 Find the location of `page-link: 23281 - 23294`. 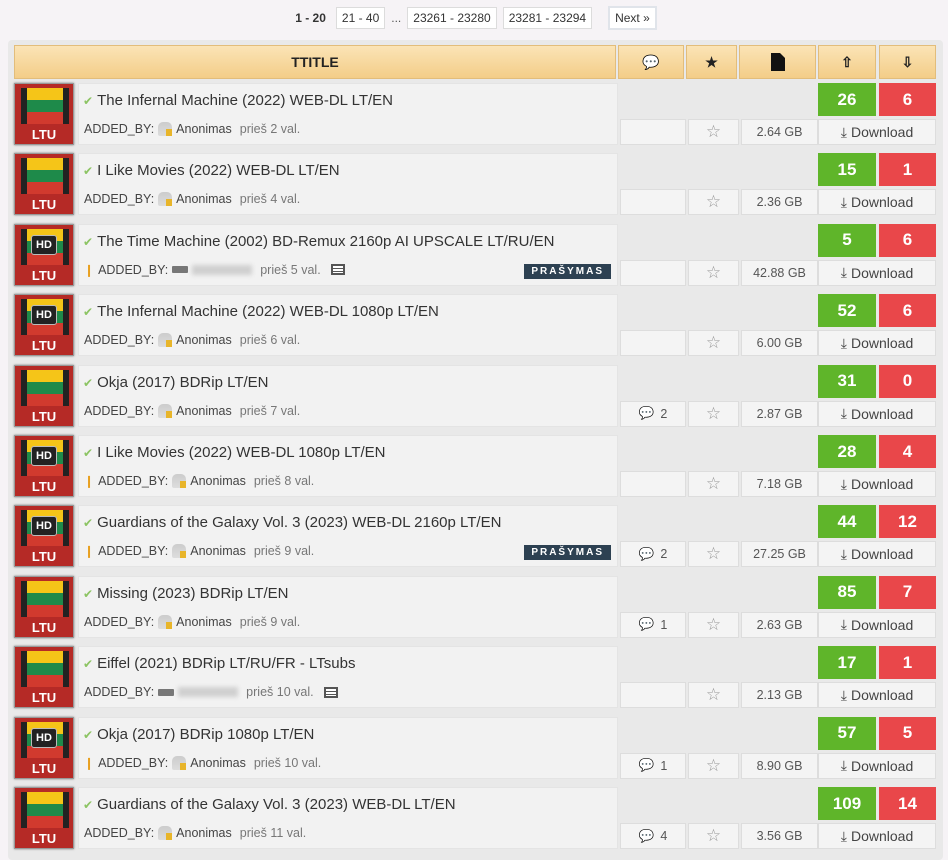

page-link: 23281 - 23294 is located at coordinates (547, 18).